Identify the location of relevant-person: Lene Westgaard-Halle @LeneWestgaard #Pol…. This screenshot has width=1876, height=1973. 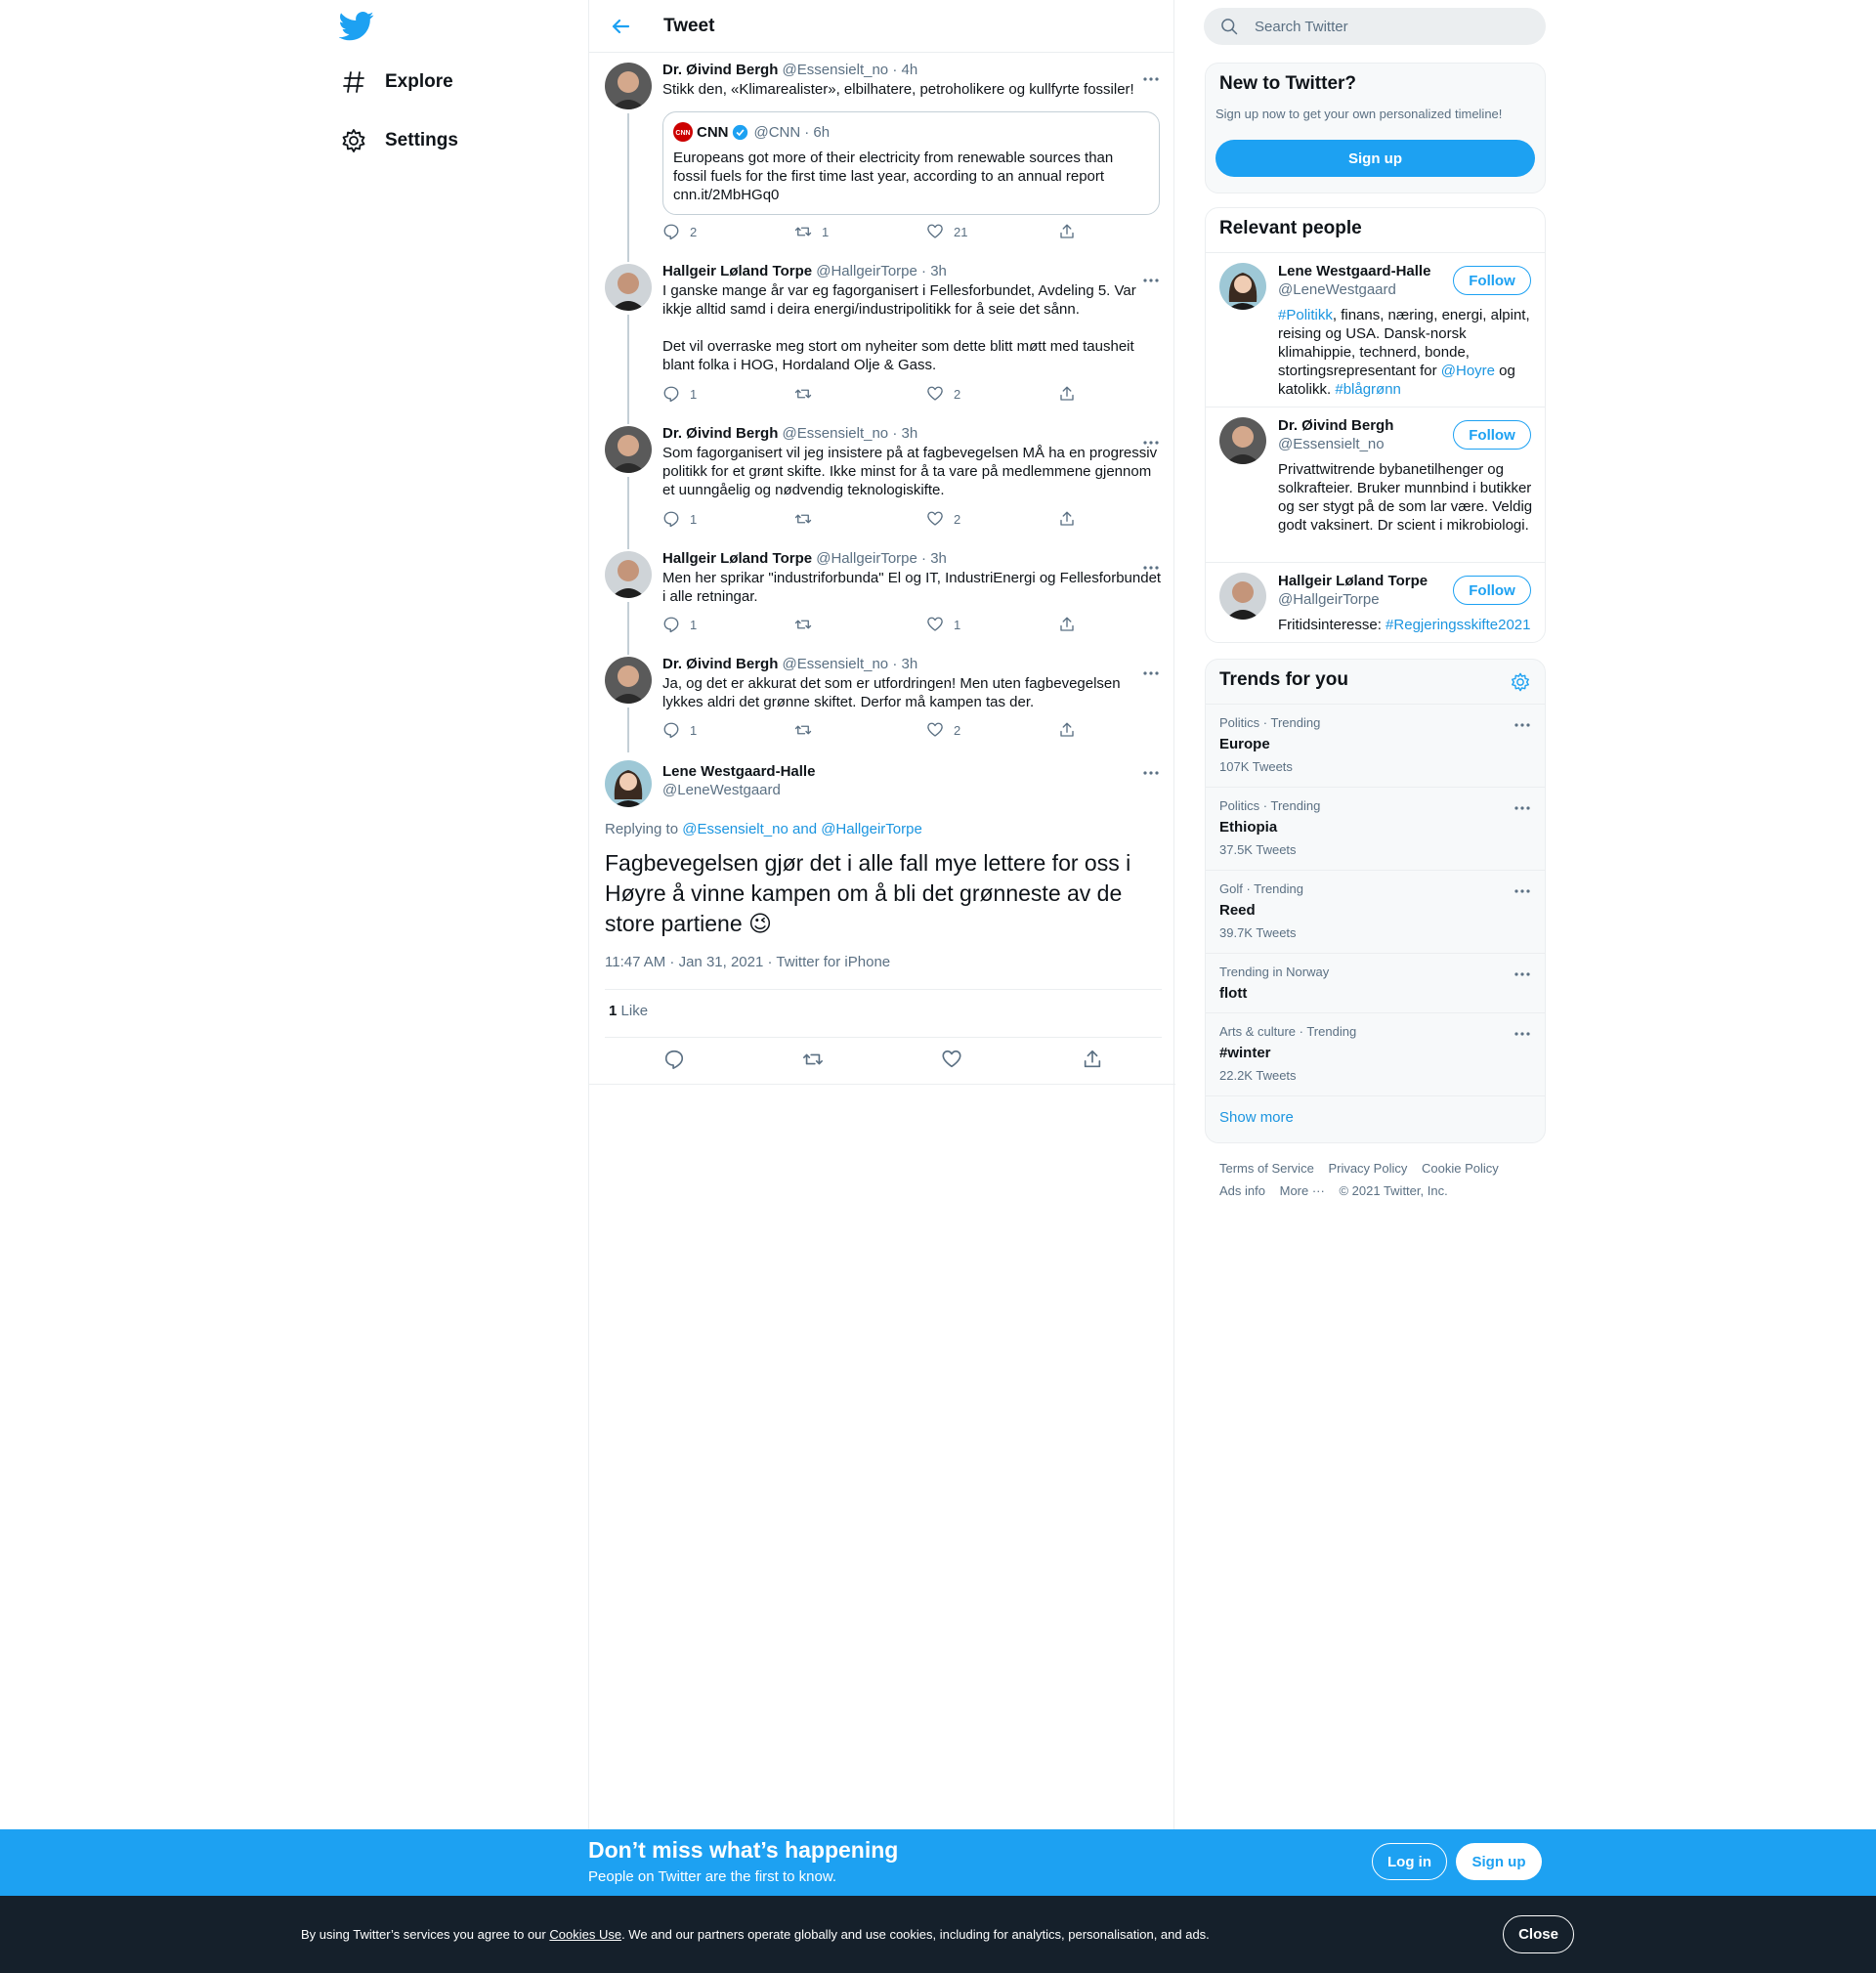
(1375, 329).